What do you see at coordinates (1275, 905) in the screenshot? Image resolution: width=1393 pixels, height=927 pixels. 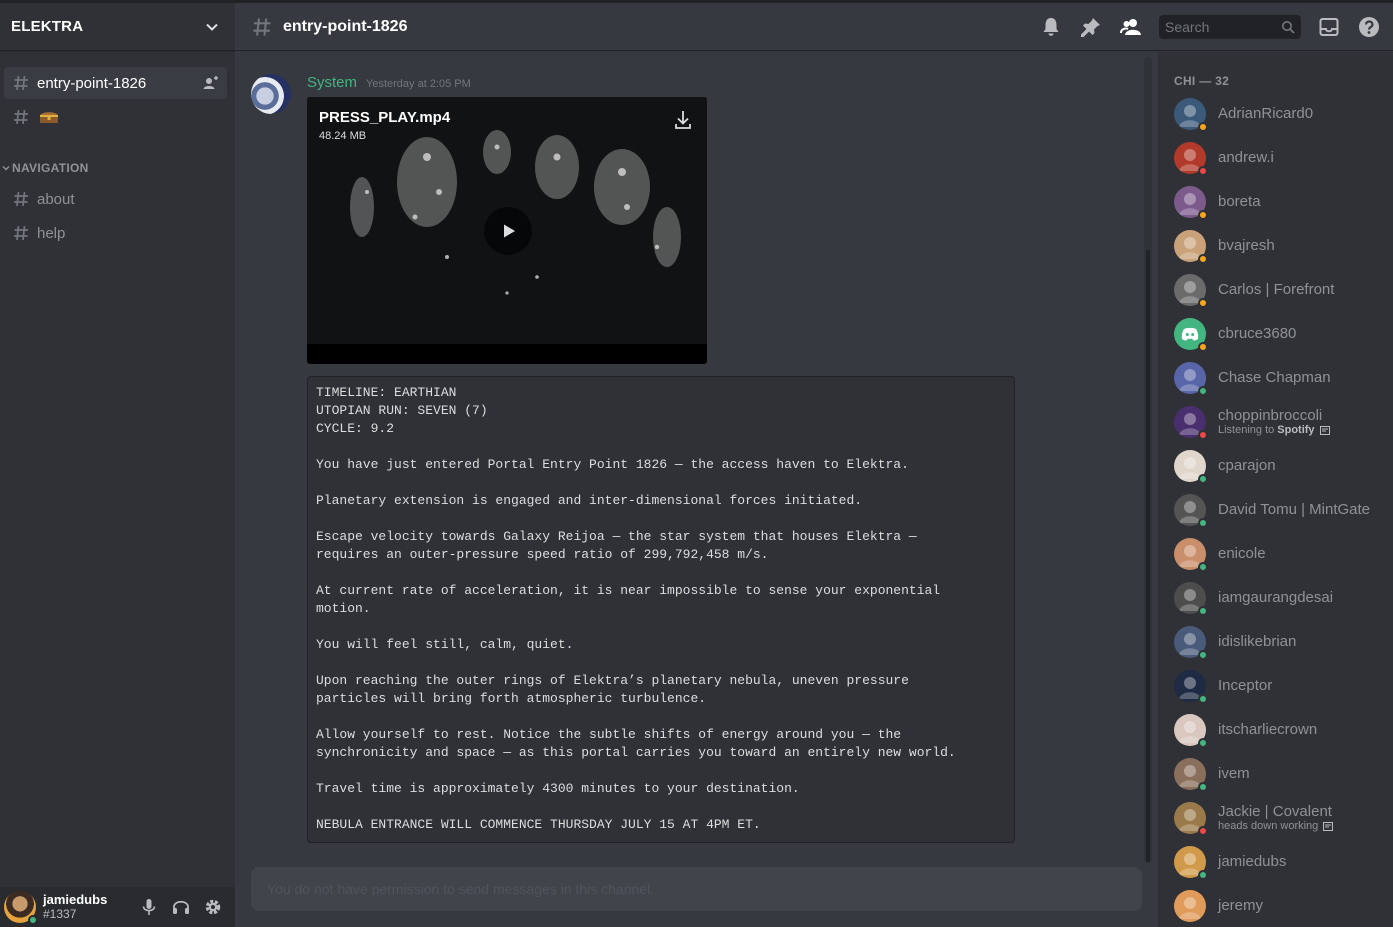 I see `member-item: jeremy` at bounding box center [1275, 905].